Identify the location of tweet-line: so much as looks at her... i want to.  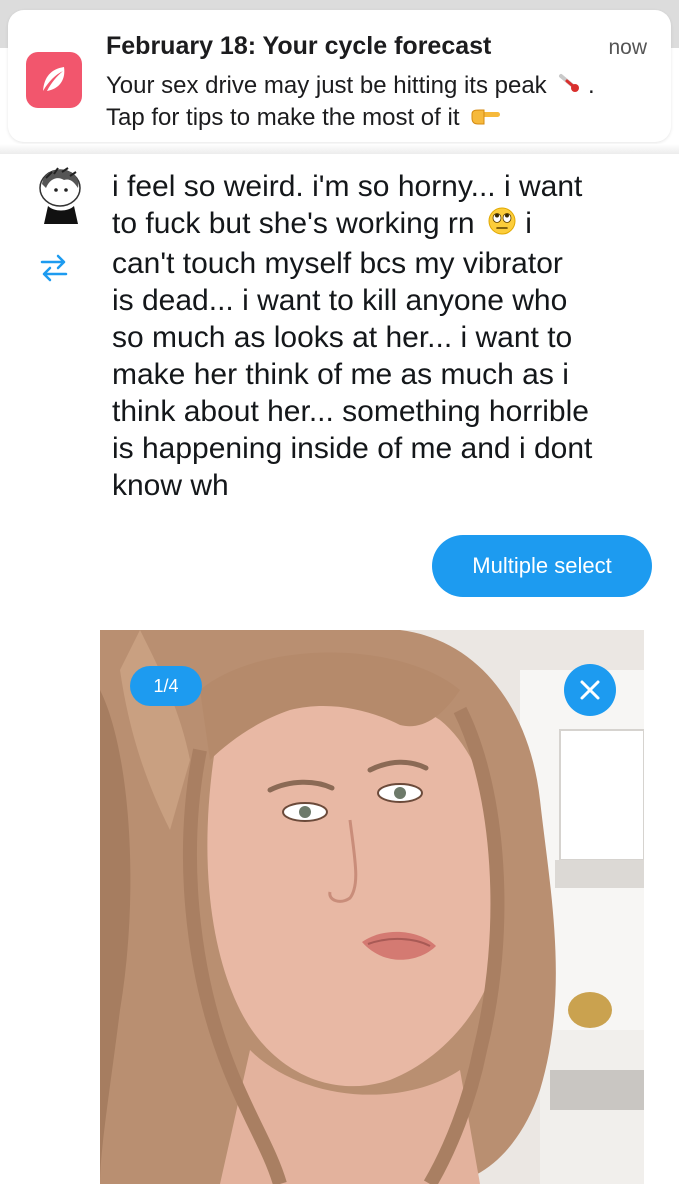
(342, 337).